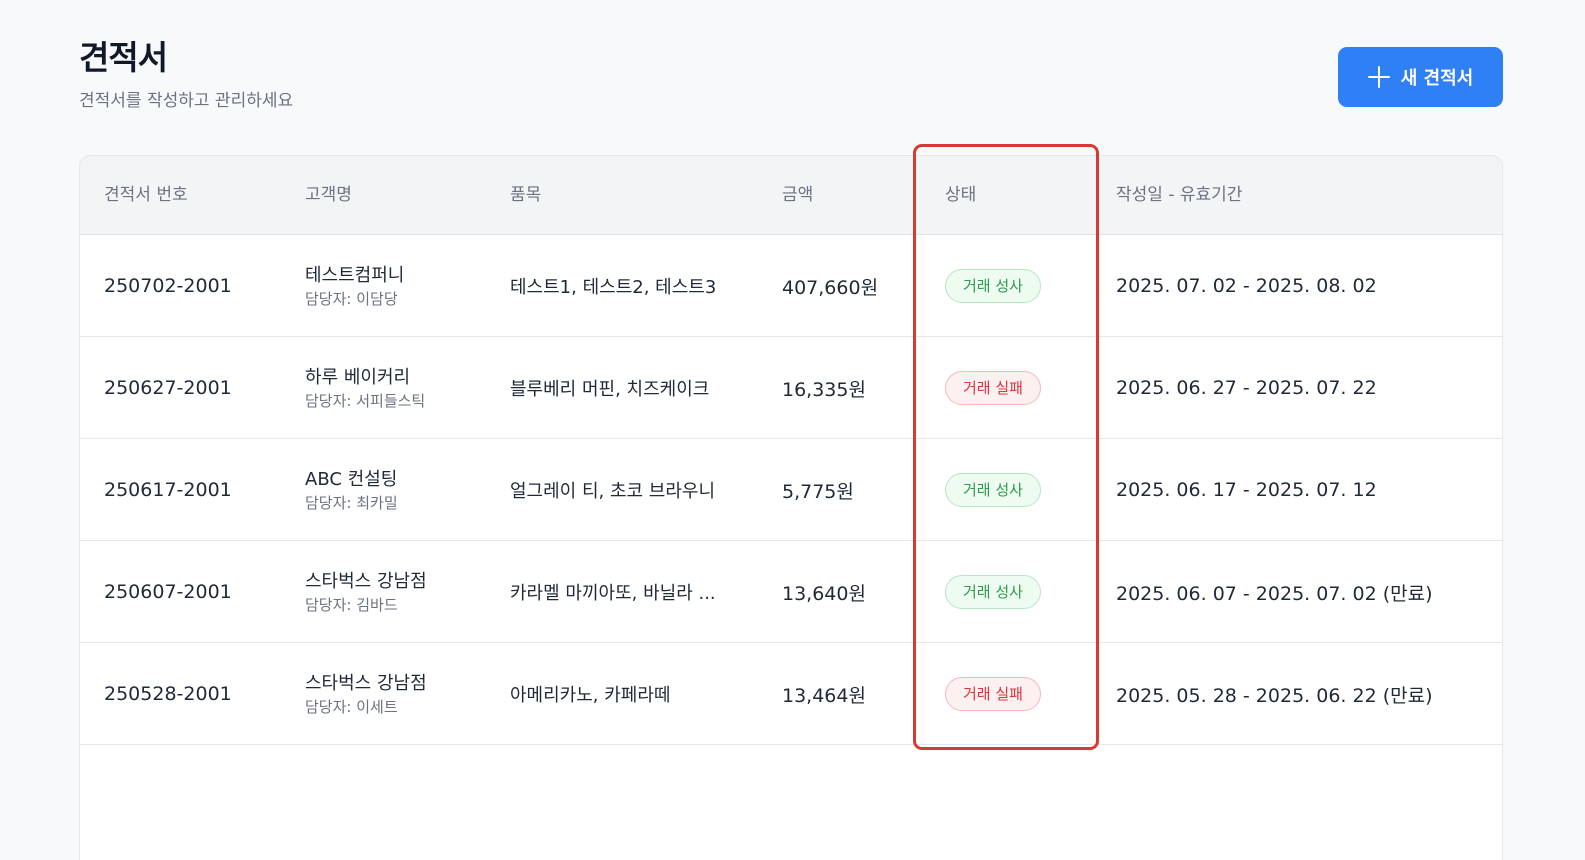 The height and width of the screenshot is (860, 1585). Describe the element at coordinates (186, 74) in the screenshot. I see `page-header: 견적서 견적서를 작성하고 관리하세요` at that location.